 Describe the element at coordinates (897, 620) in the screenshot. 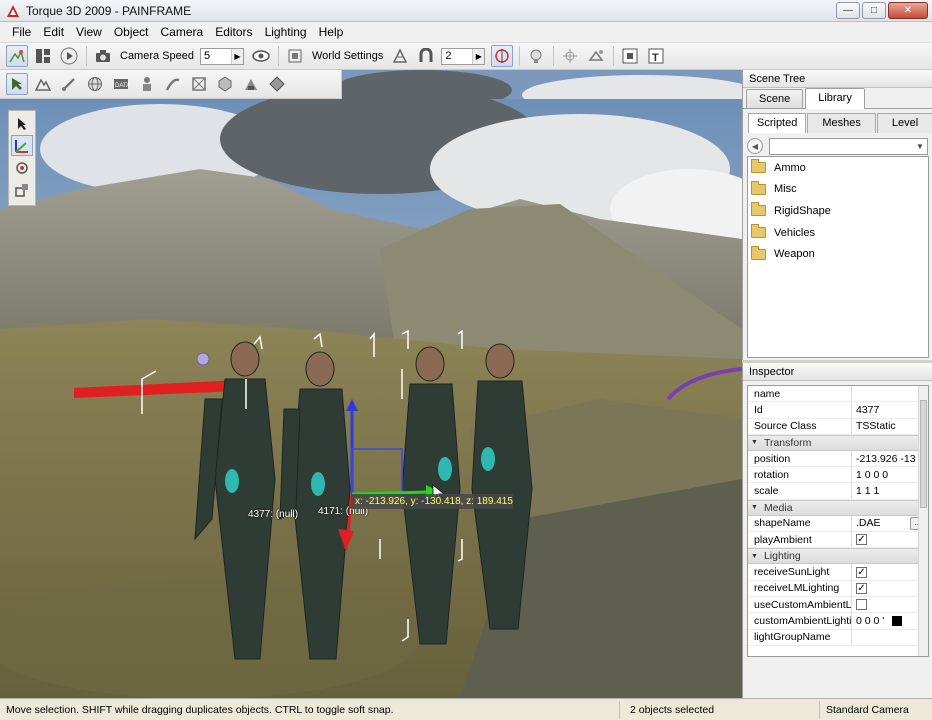

I see `color-swatch` at that location.